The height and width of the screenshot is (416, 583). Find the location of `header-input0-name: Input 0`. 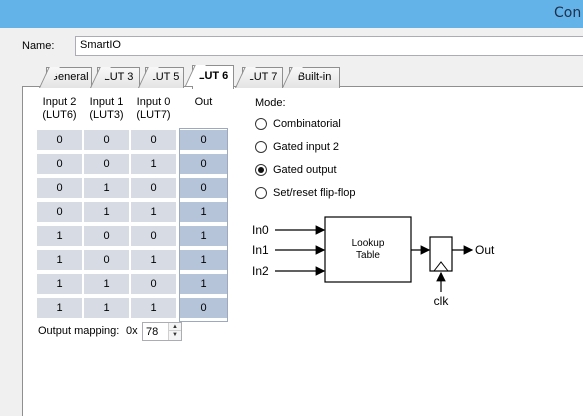

header-input0-name: Input 0 is located at coordinates (153, 102).